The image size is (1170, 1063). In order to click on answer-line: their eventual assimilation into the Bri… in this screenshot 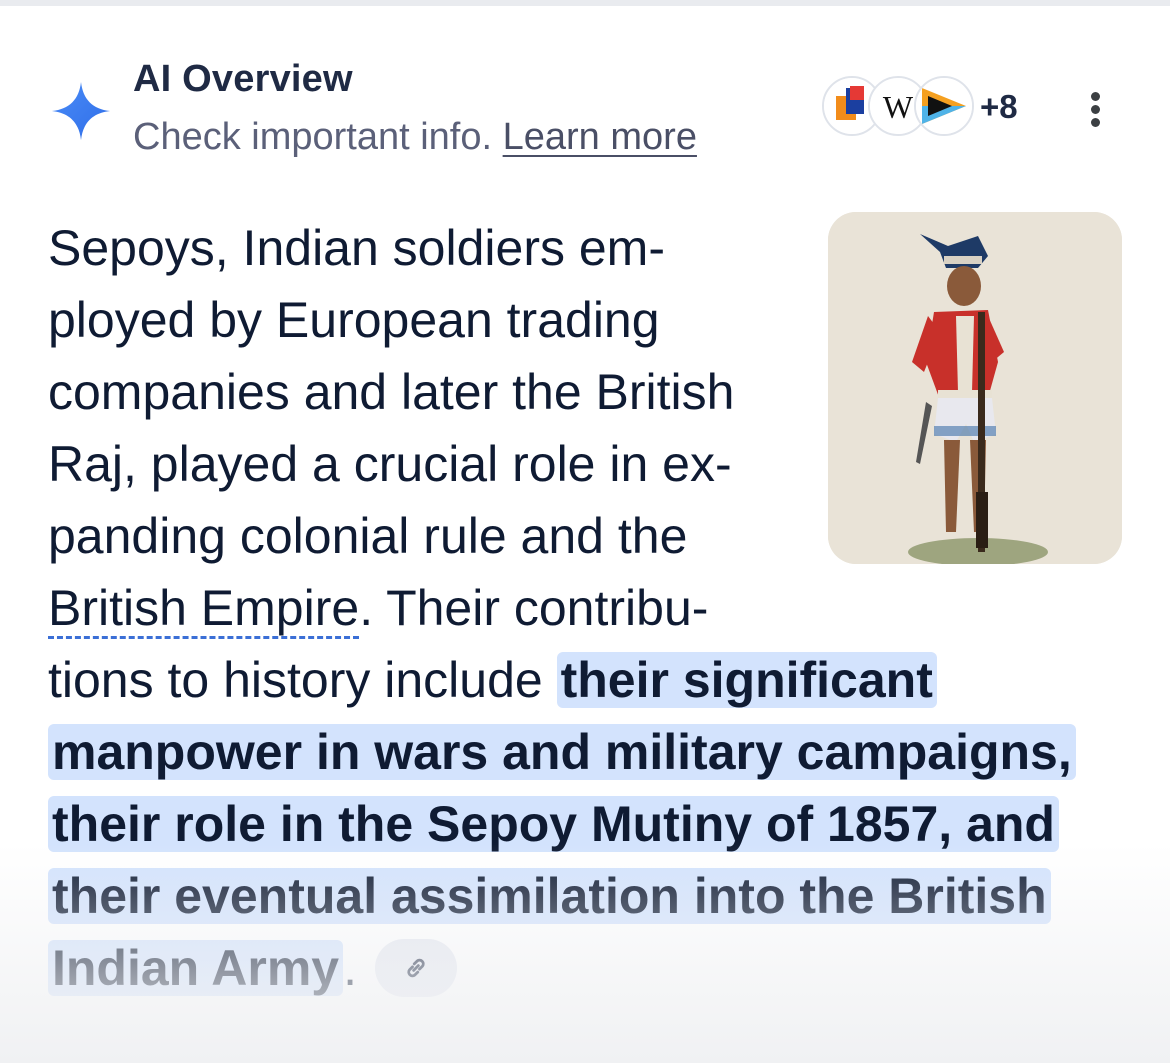, I will do `click(588, 896)`.